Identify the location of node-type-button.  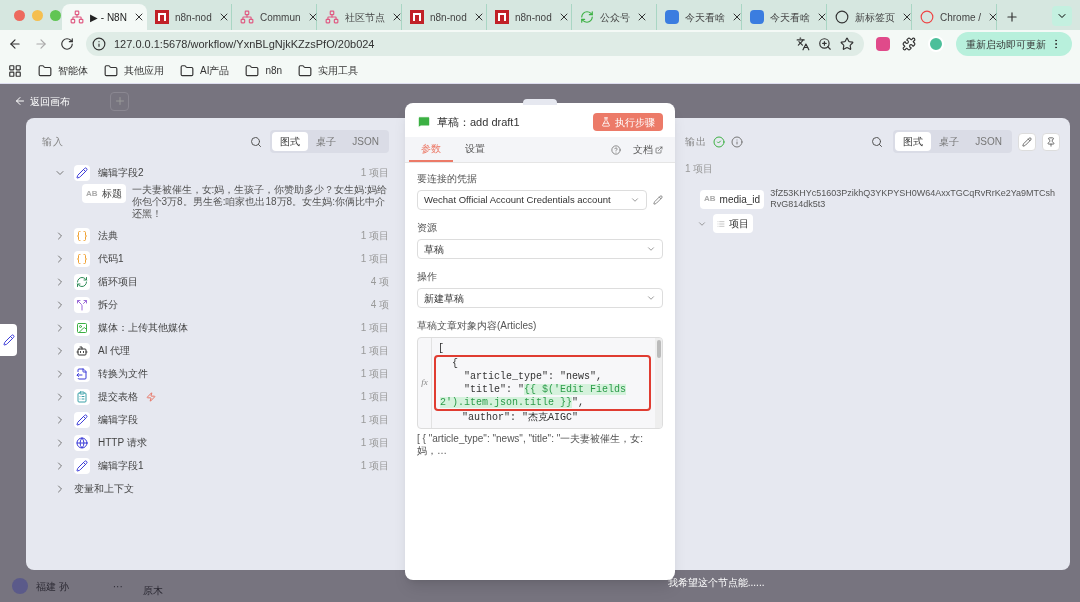
(8, 340).